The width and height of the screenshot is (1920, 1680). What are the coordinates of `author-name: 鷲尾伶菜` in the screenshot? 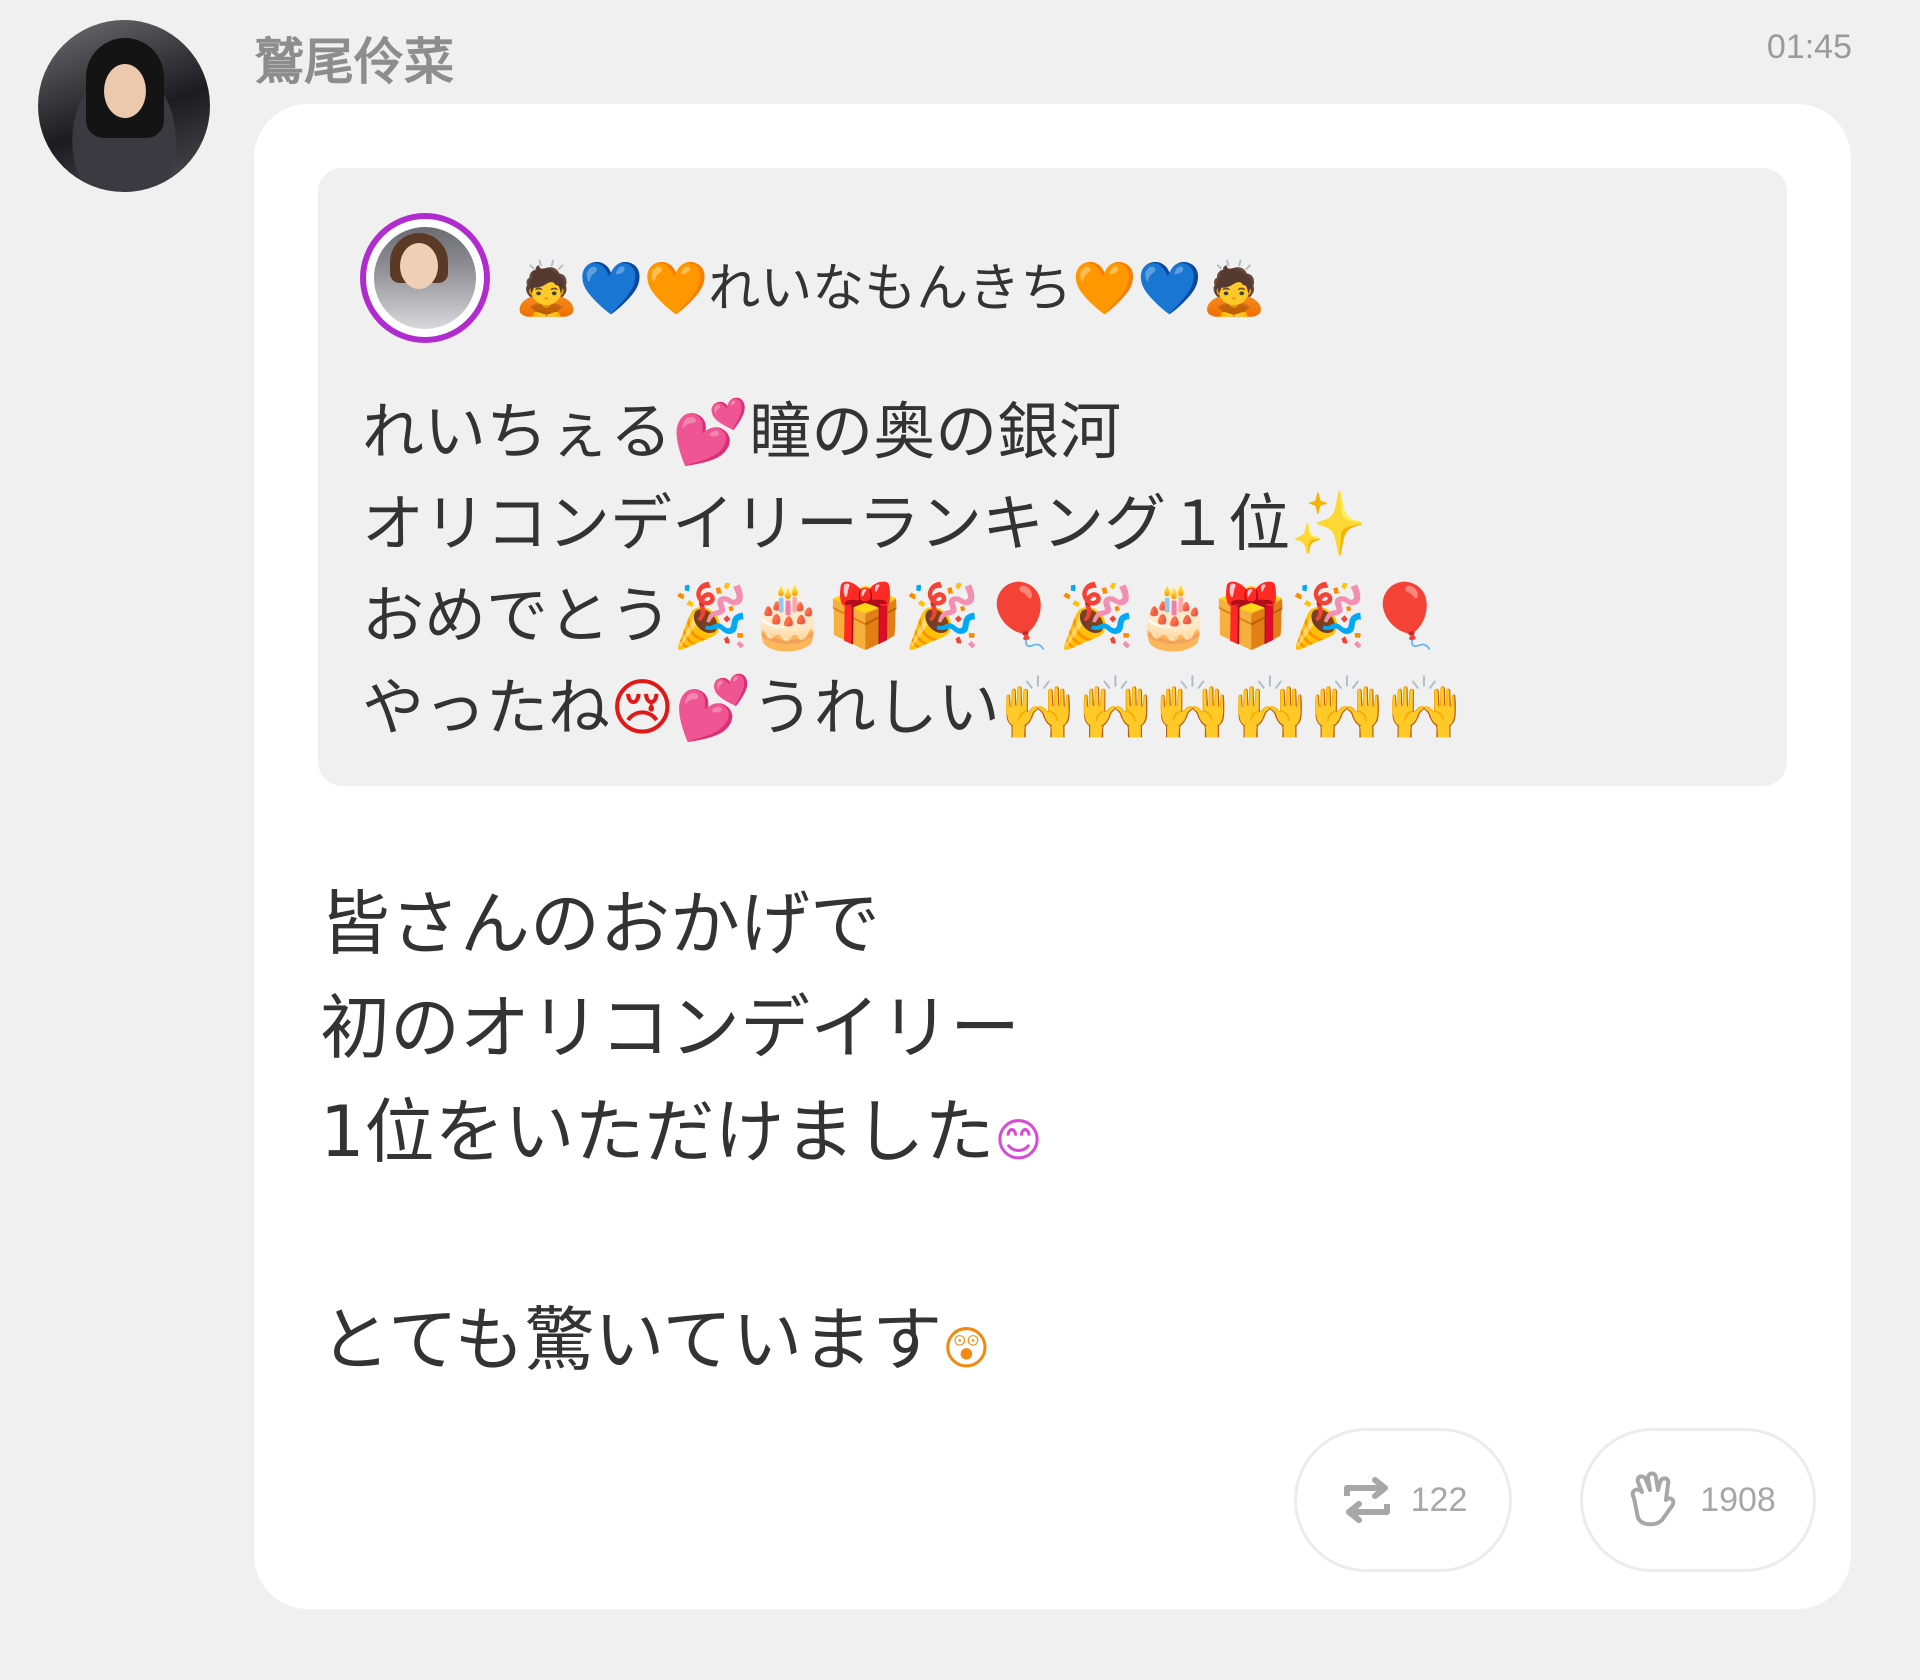 It's located at (354, 58).